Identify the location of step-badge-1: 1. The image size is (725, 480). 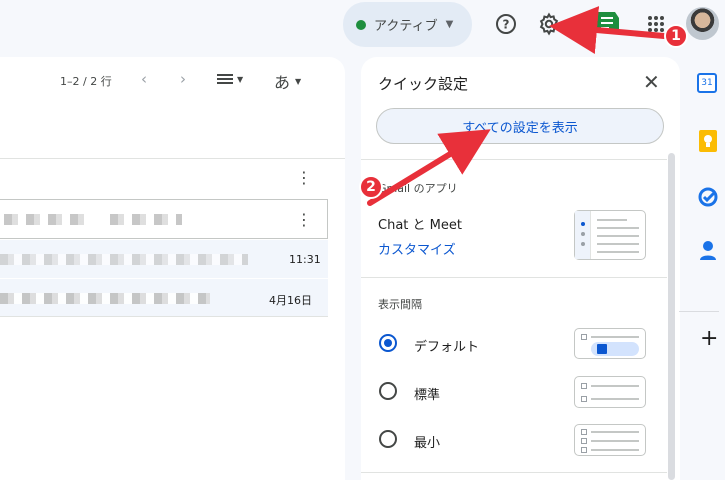
(676, 36).